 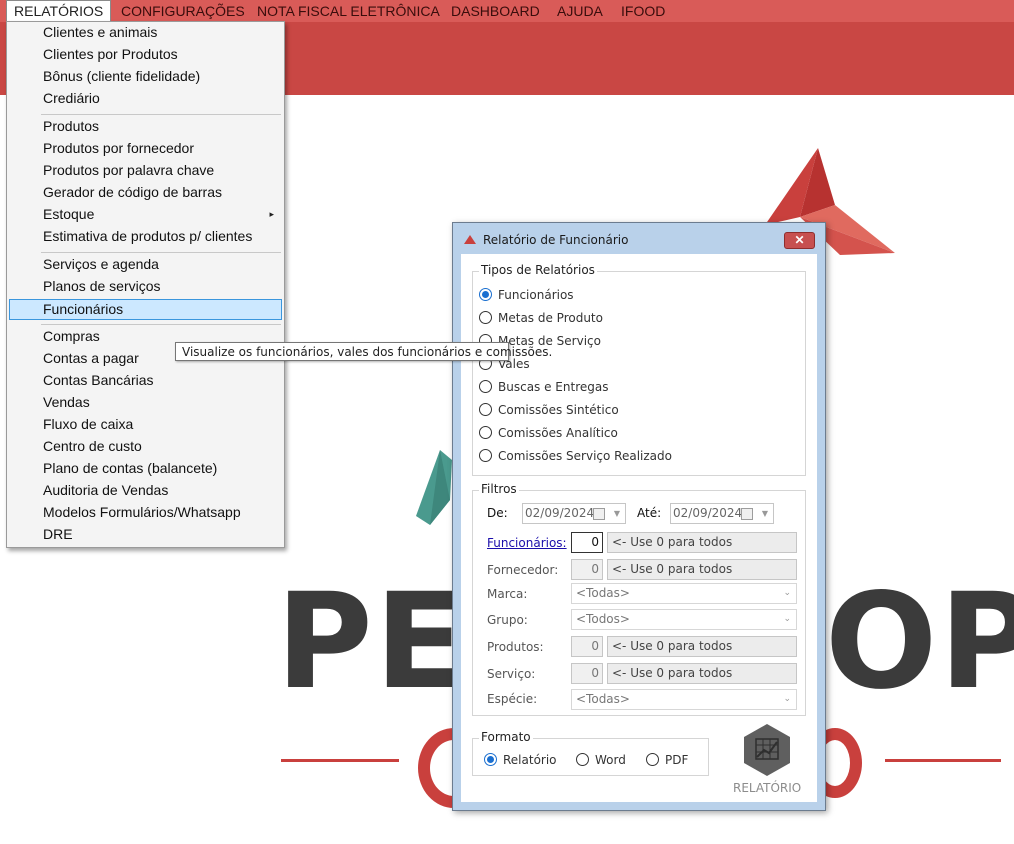 I want to click on marca-label: Marca:, so click(x=507, y=594).